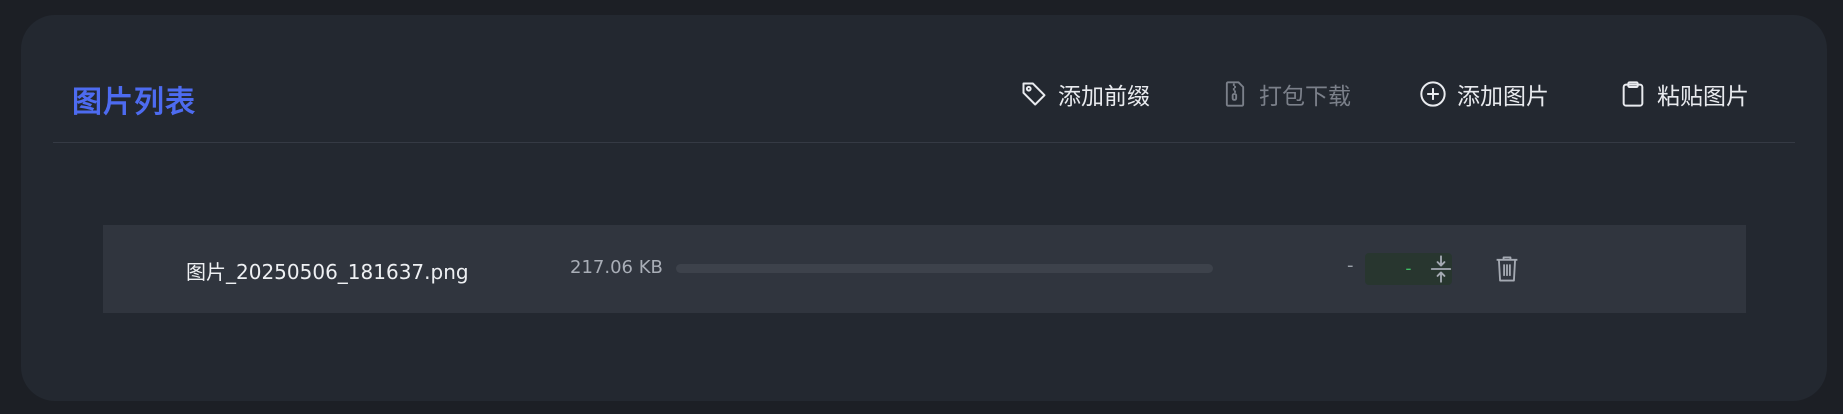 This screenshot has width=1843, height=414. Describe the element at coordinates (616, 267) in the screenshot. I see `original-size: 217.06 KB` at that location.